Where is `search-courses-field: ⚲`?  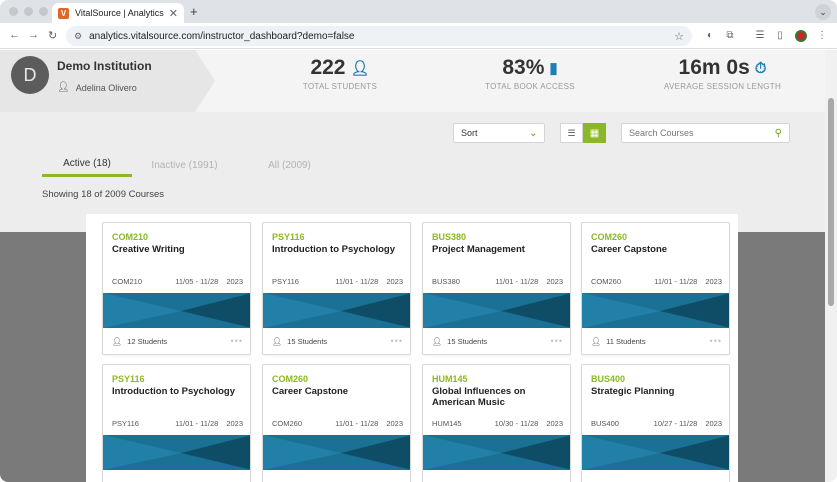 search-courses-field: ⚲ is located at coordinates (705, 133).